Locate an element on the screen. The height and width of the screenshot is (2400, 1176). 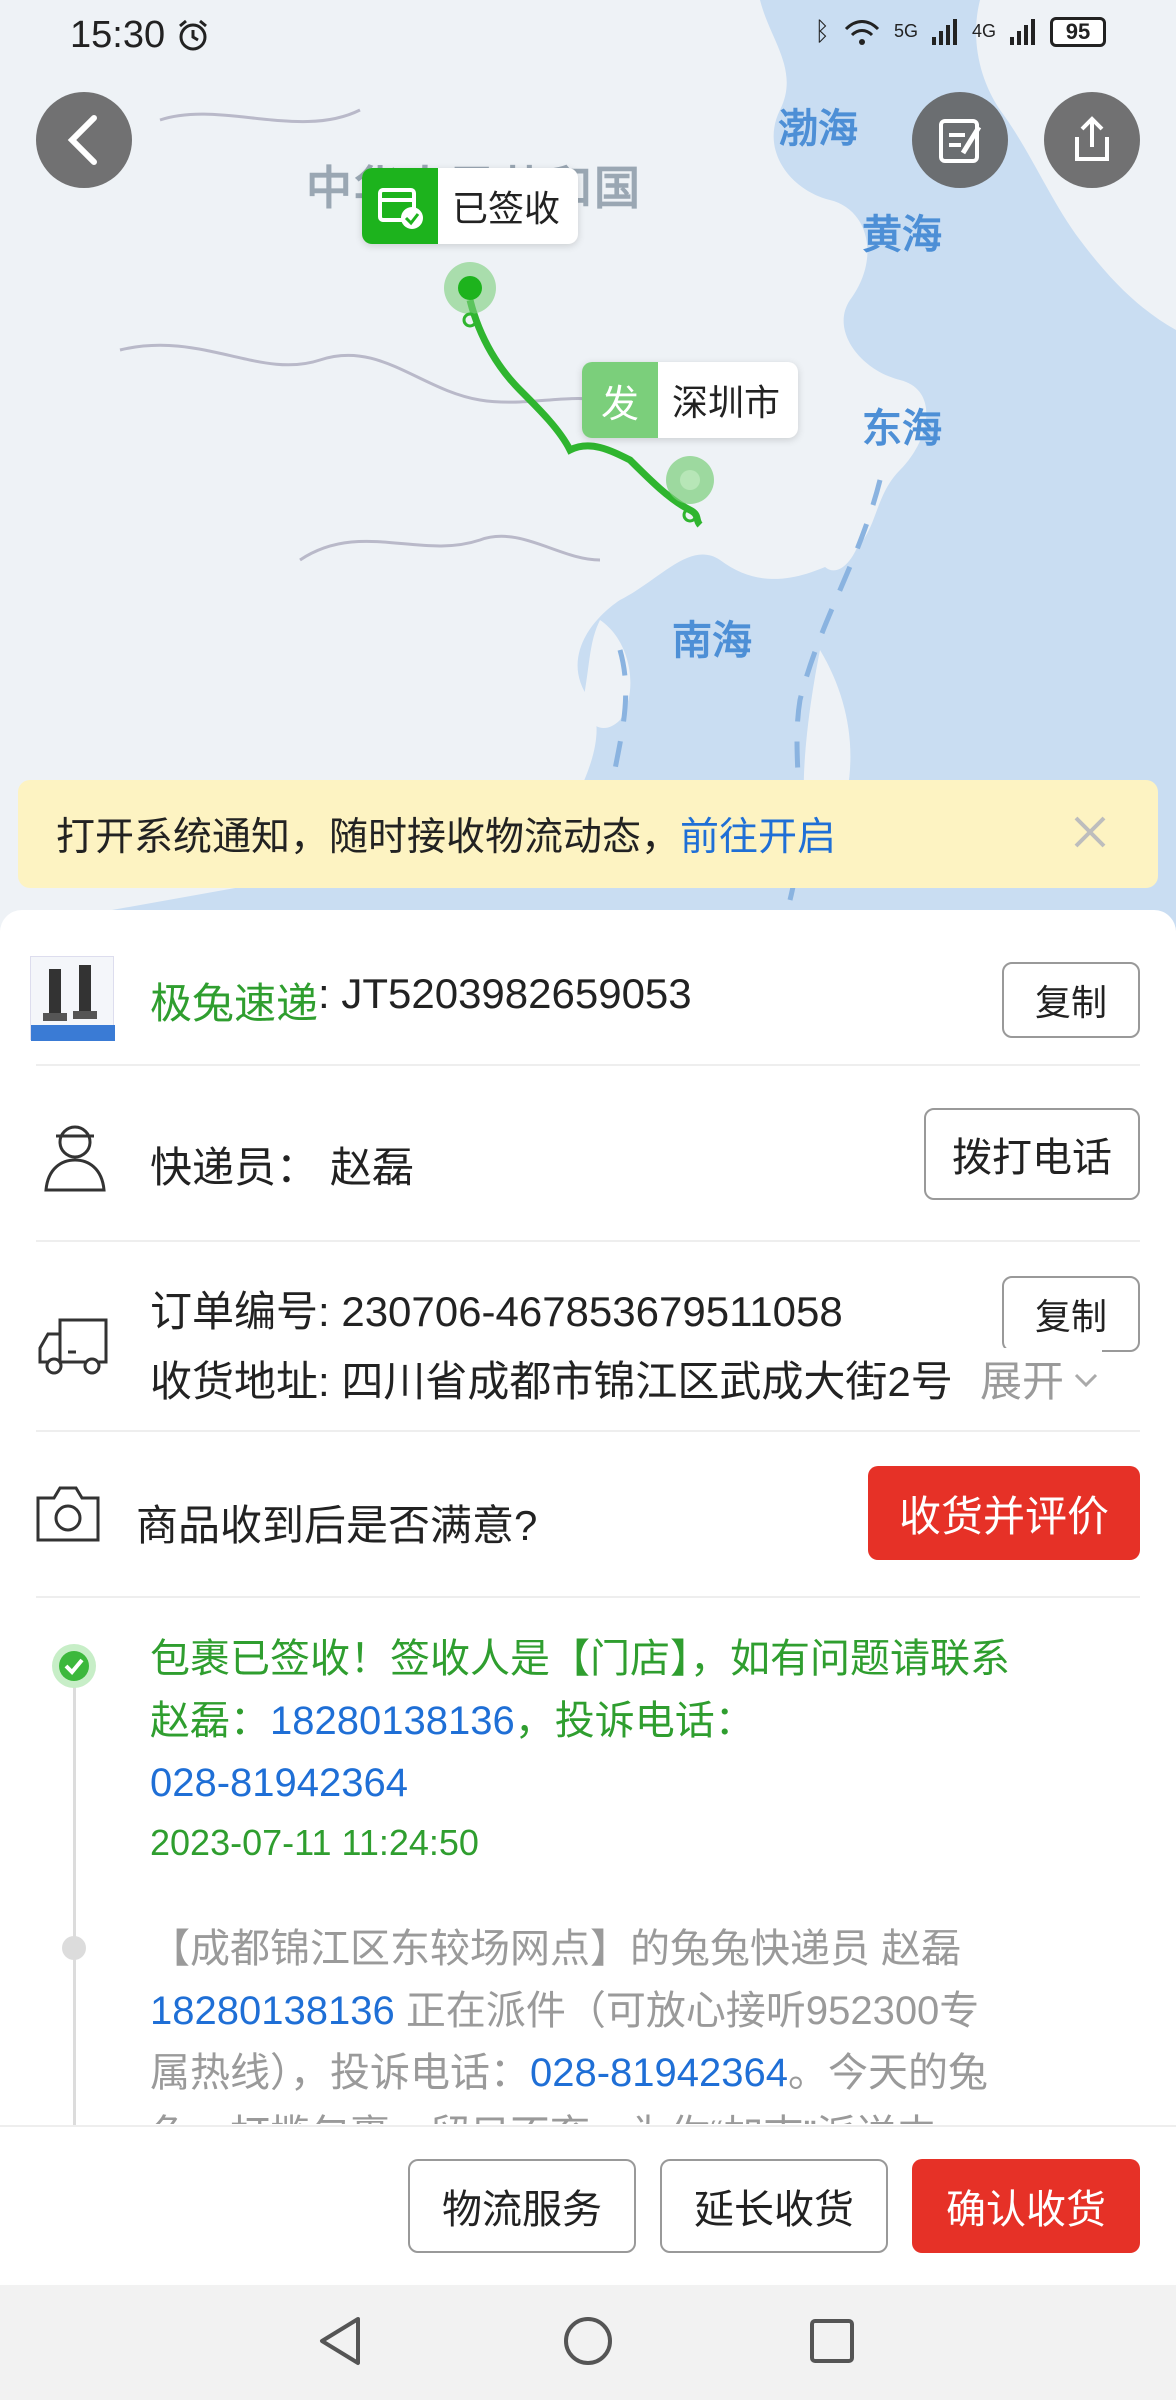
product-thumbnail is located at coordinates (72, 998).